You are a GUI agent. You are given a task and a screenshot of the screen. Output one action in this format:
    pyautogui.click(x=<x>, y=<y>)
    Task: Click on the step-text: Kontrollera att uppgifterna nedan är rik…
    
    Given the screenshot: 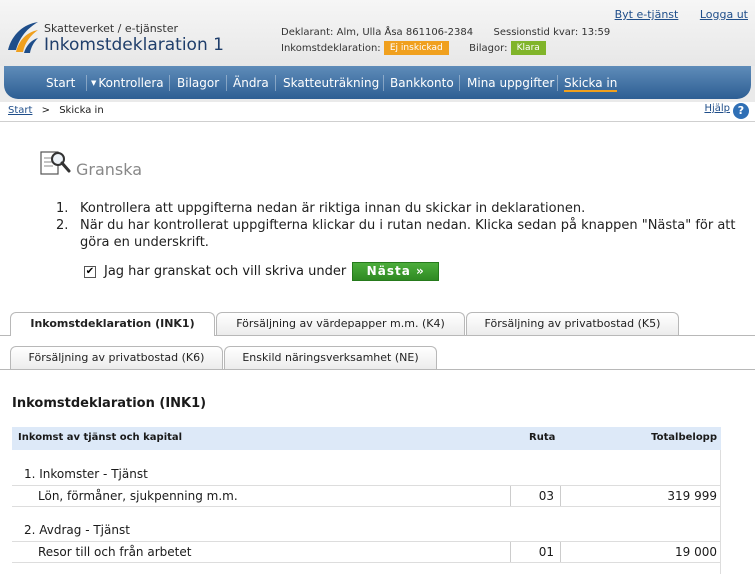 What is the action you would take?
    pyautogui.click(x=333, y=208)
    